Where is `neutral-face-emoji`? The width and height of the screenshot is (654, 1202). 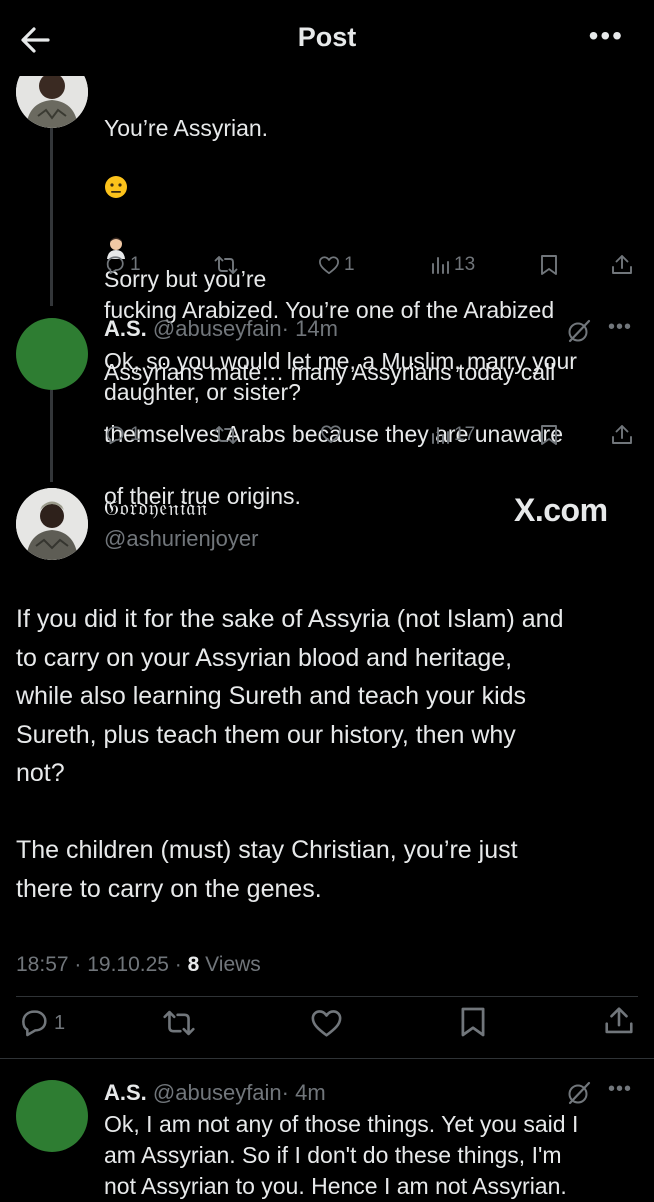 neutral-face-emoji is located at coordinates (116, 171).